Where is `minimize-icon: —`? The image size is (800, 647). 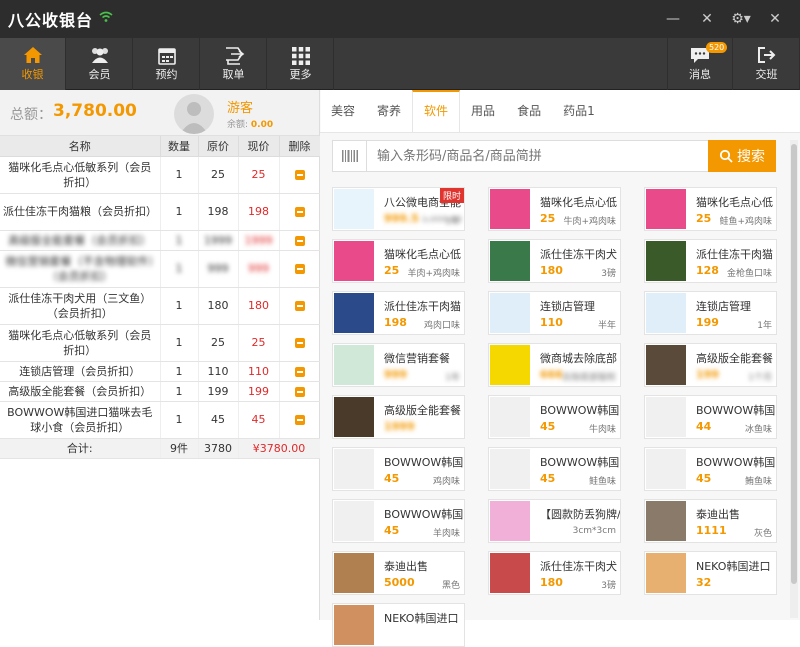
minimize-icon: — is located at coordinates (673, 19).